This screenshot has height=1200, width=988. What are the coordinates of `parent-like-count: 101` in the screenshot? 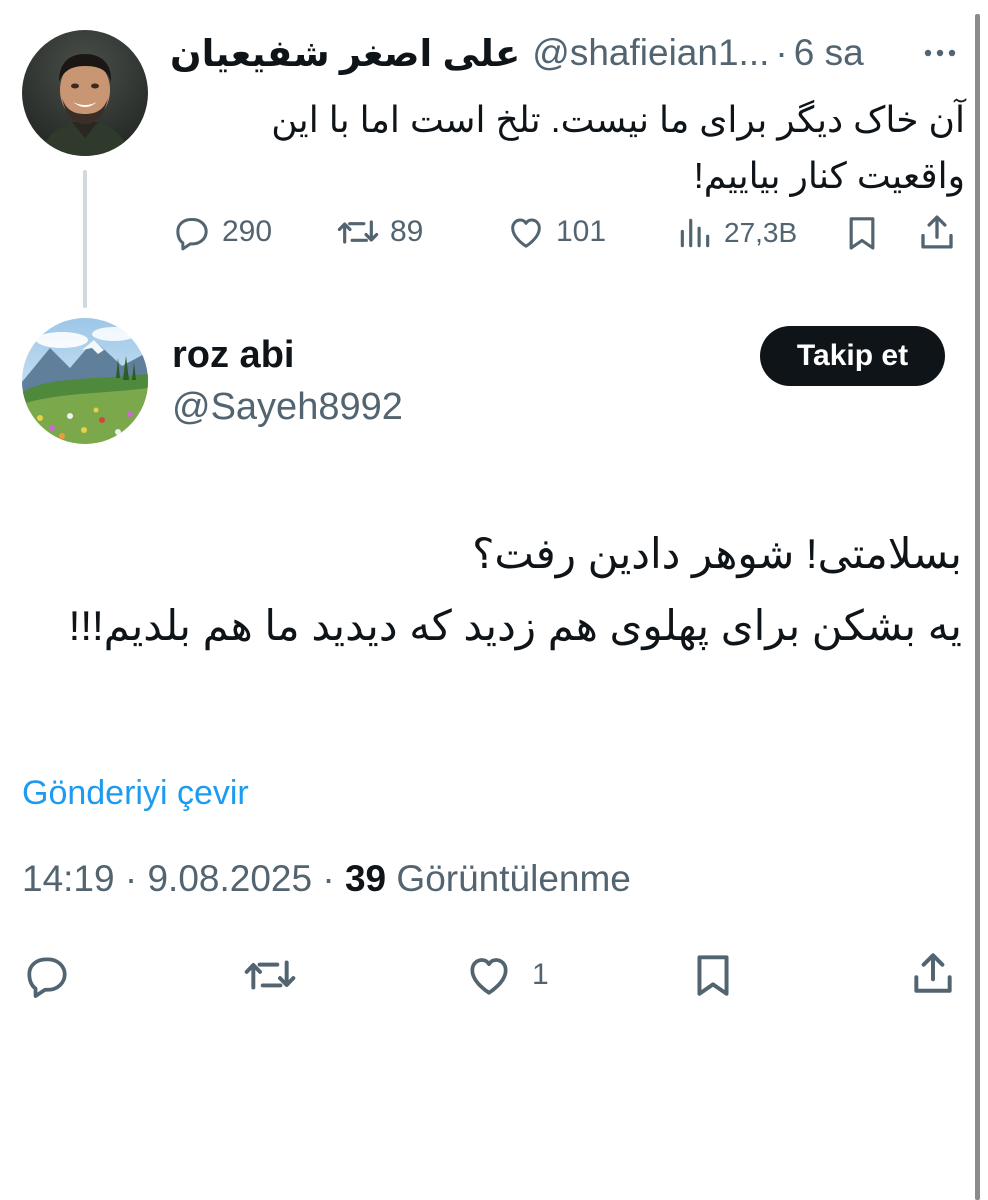 It's located at (581, 231).